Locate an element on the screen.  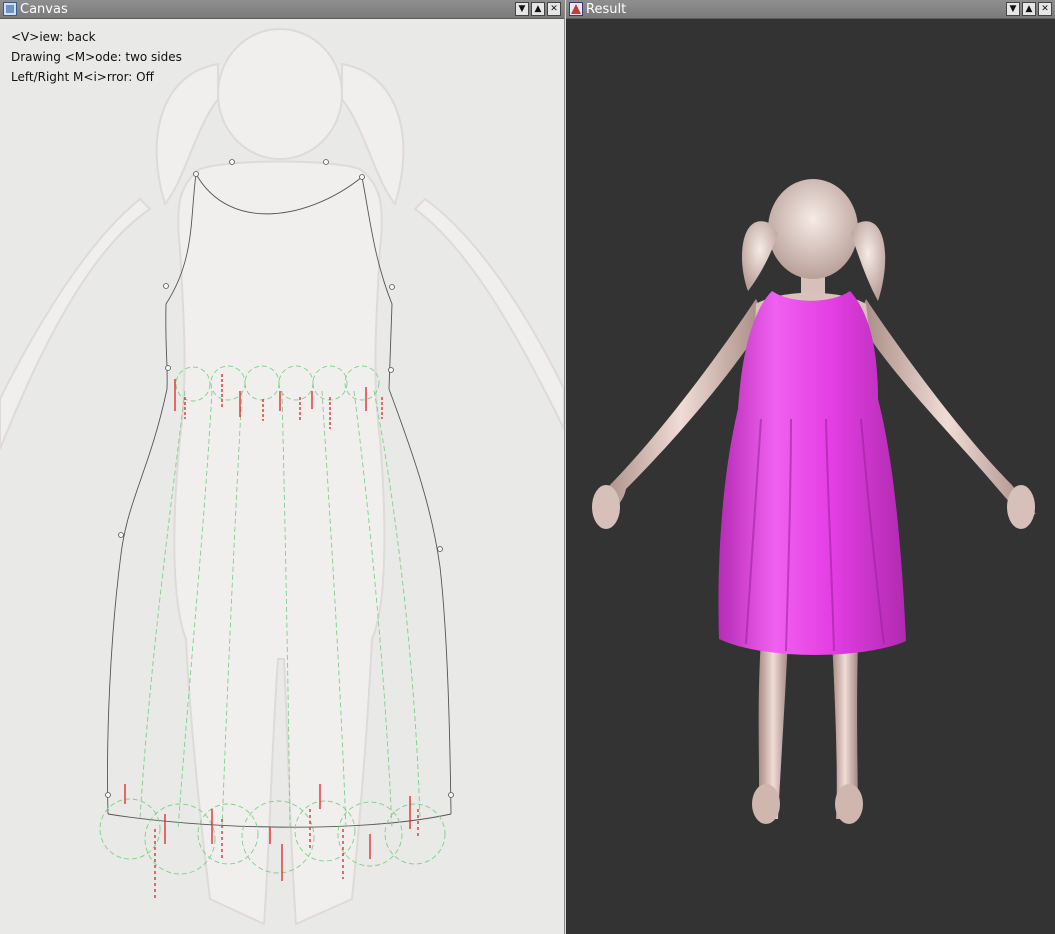
view-status: <V>iew: back is located at coordinates (53, 37).